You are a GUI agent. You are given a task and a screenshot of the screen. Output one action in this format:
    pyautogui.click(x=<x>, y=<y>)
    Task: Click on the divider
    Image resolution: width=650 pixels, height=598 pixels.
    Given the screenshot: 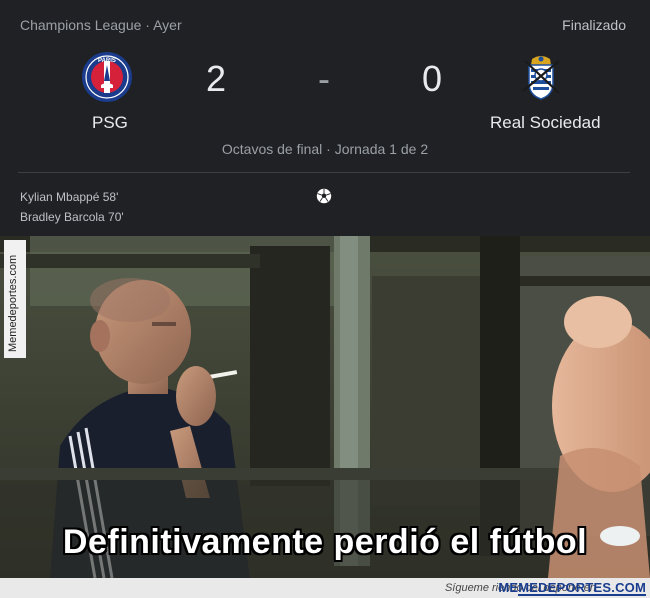 What is the action you would take?
    pyautogui.click(x=324, y=172)
    